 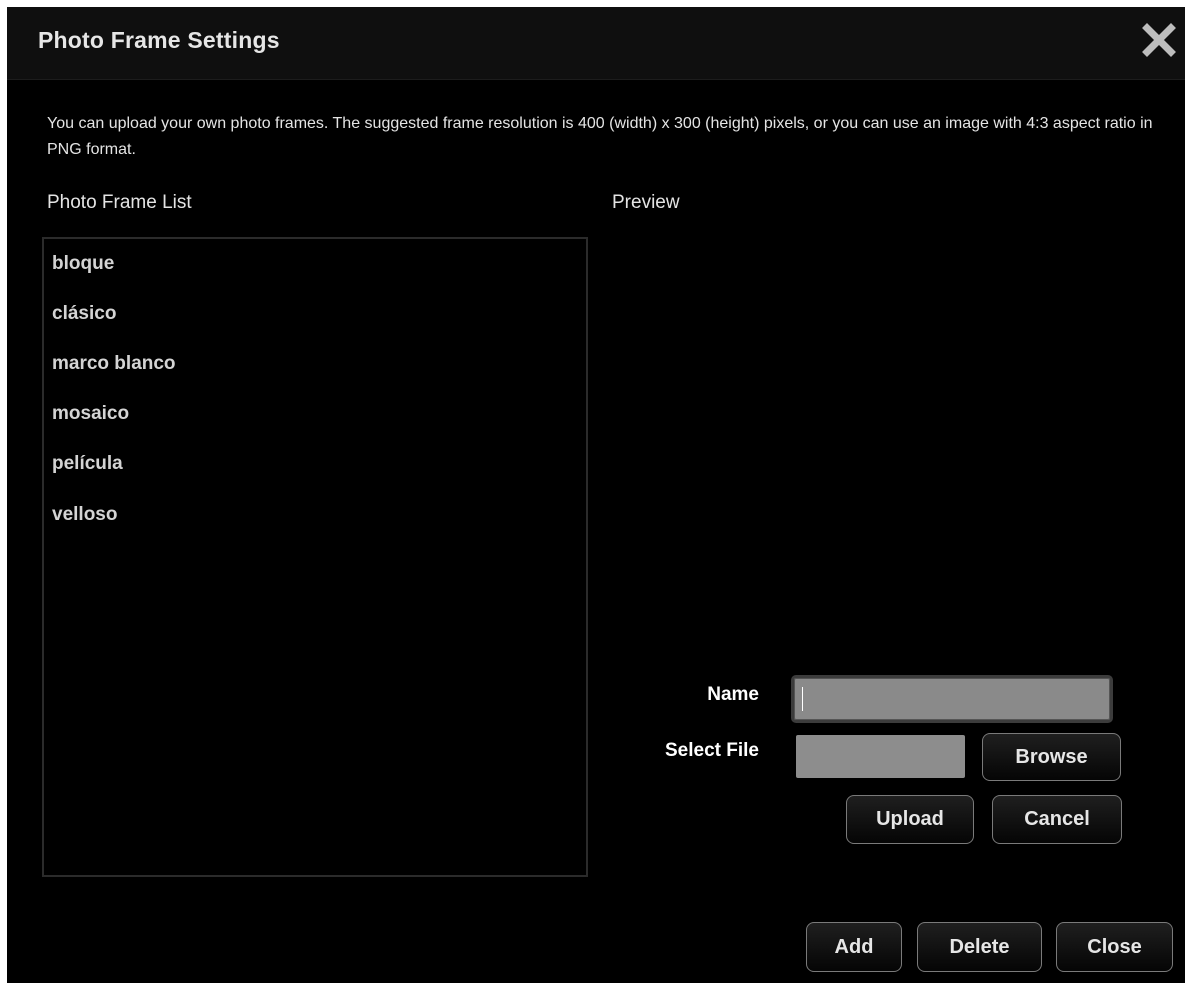 I want to click on name-label: Name, so click(x=733, y=694).